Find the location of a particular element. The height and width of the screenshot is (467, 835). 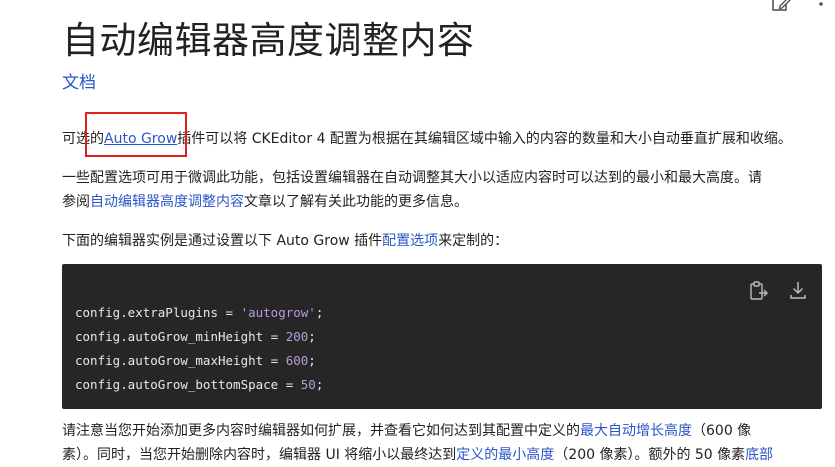

documentation-link: 文档 is located at coordinates (79, 80).